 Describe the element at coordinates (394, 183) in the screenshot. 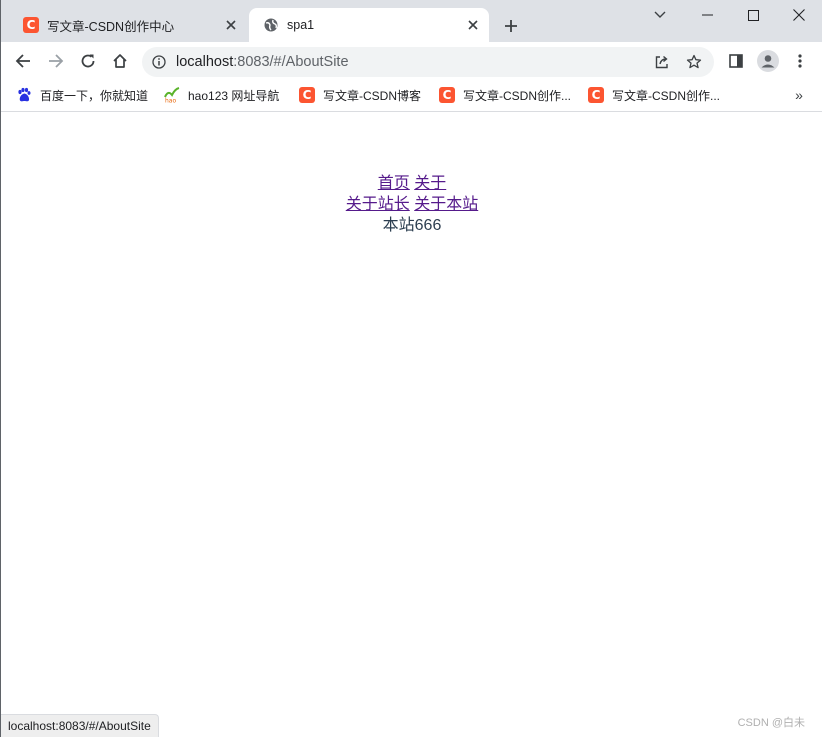

I see `nav-link-home: 首页` at that location.